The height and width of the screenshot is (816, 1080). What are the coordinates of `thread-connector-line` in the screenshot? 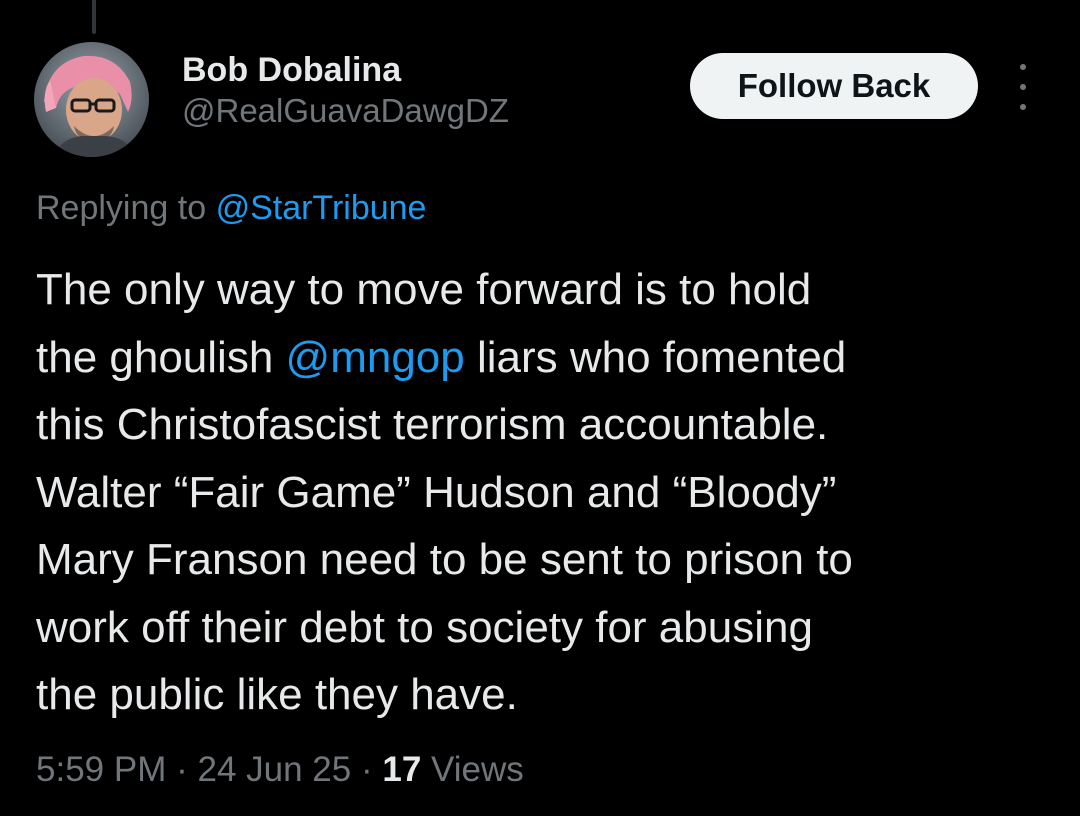 It's located at (94, 17).